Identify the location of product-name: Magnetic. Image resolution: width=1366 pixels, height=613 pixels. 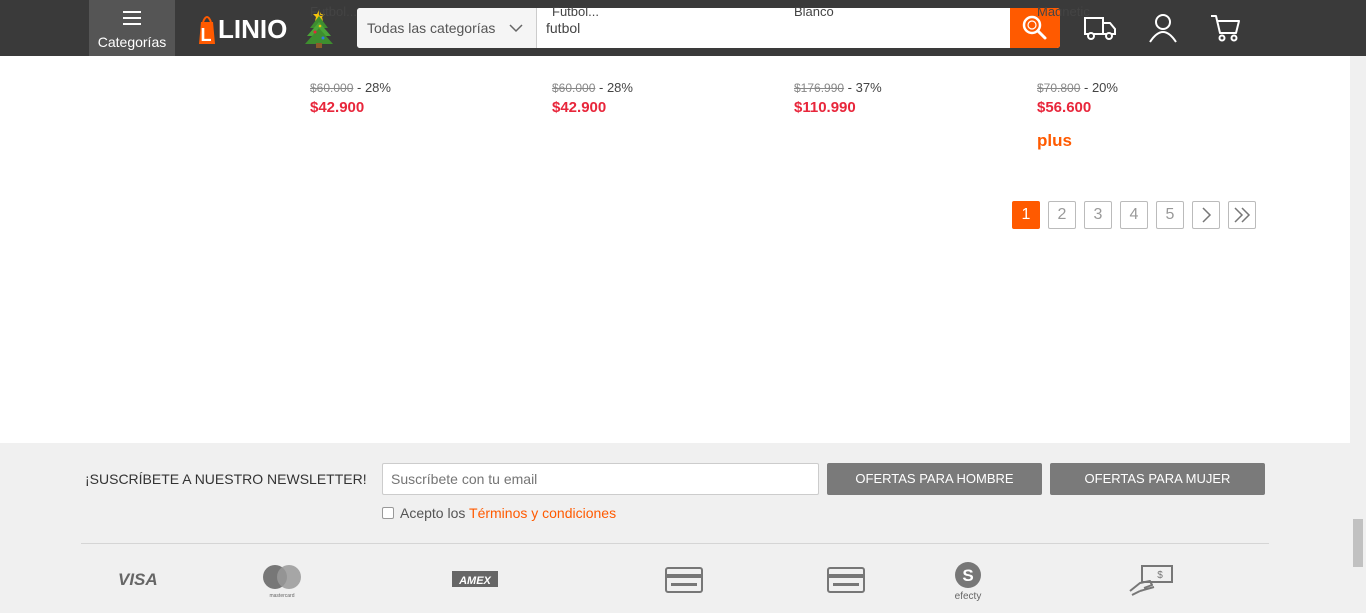
(1063, 10).